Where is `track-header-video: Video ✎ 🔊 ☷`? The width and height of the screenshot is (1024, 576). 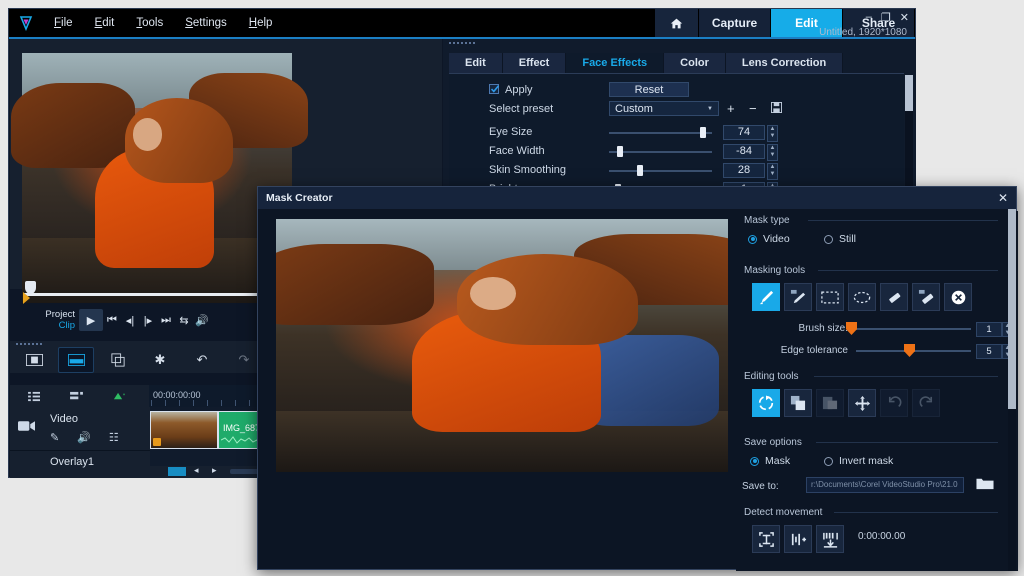
track-header-video: Video ✎ 🔊 ☷ is located at coordinates (80, 429).